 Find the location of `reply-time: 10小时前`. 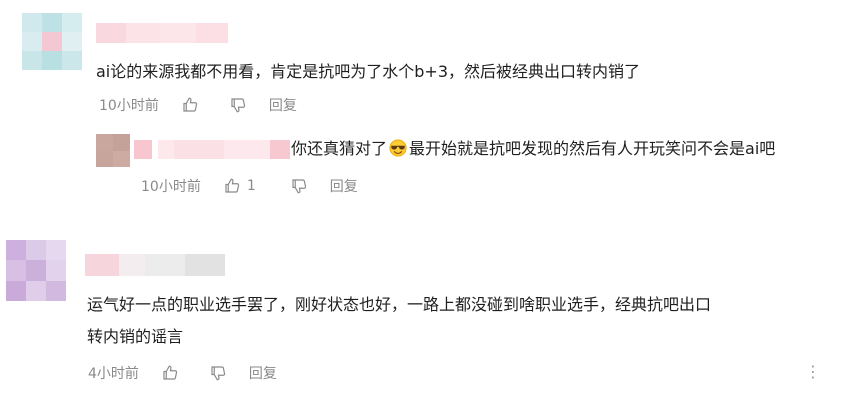

reply-time: 10小时前 is located at coordinates (171, 187).